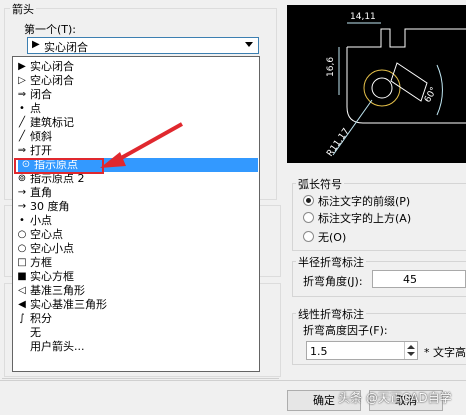 The height and width of the screenshot is (415, 466). What do you see at coordinates (136, 179) in the screenshot?
I see `list-item: ⊚ 指示原点 2` at bounding box center [136, 179].